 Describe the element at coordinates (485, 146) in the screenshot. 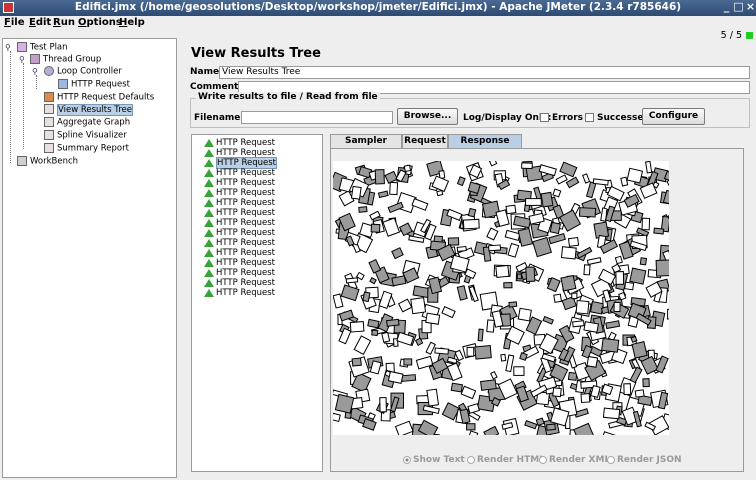

I see `tab-response-data: Response data` at that location.